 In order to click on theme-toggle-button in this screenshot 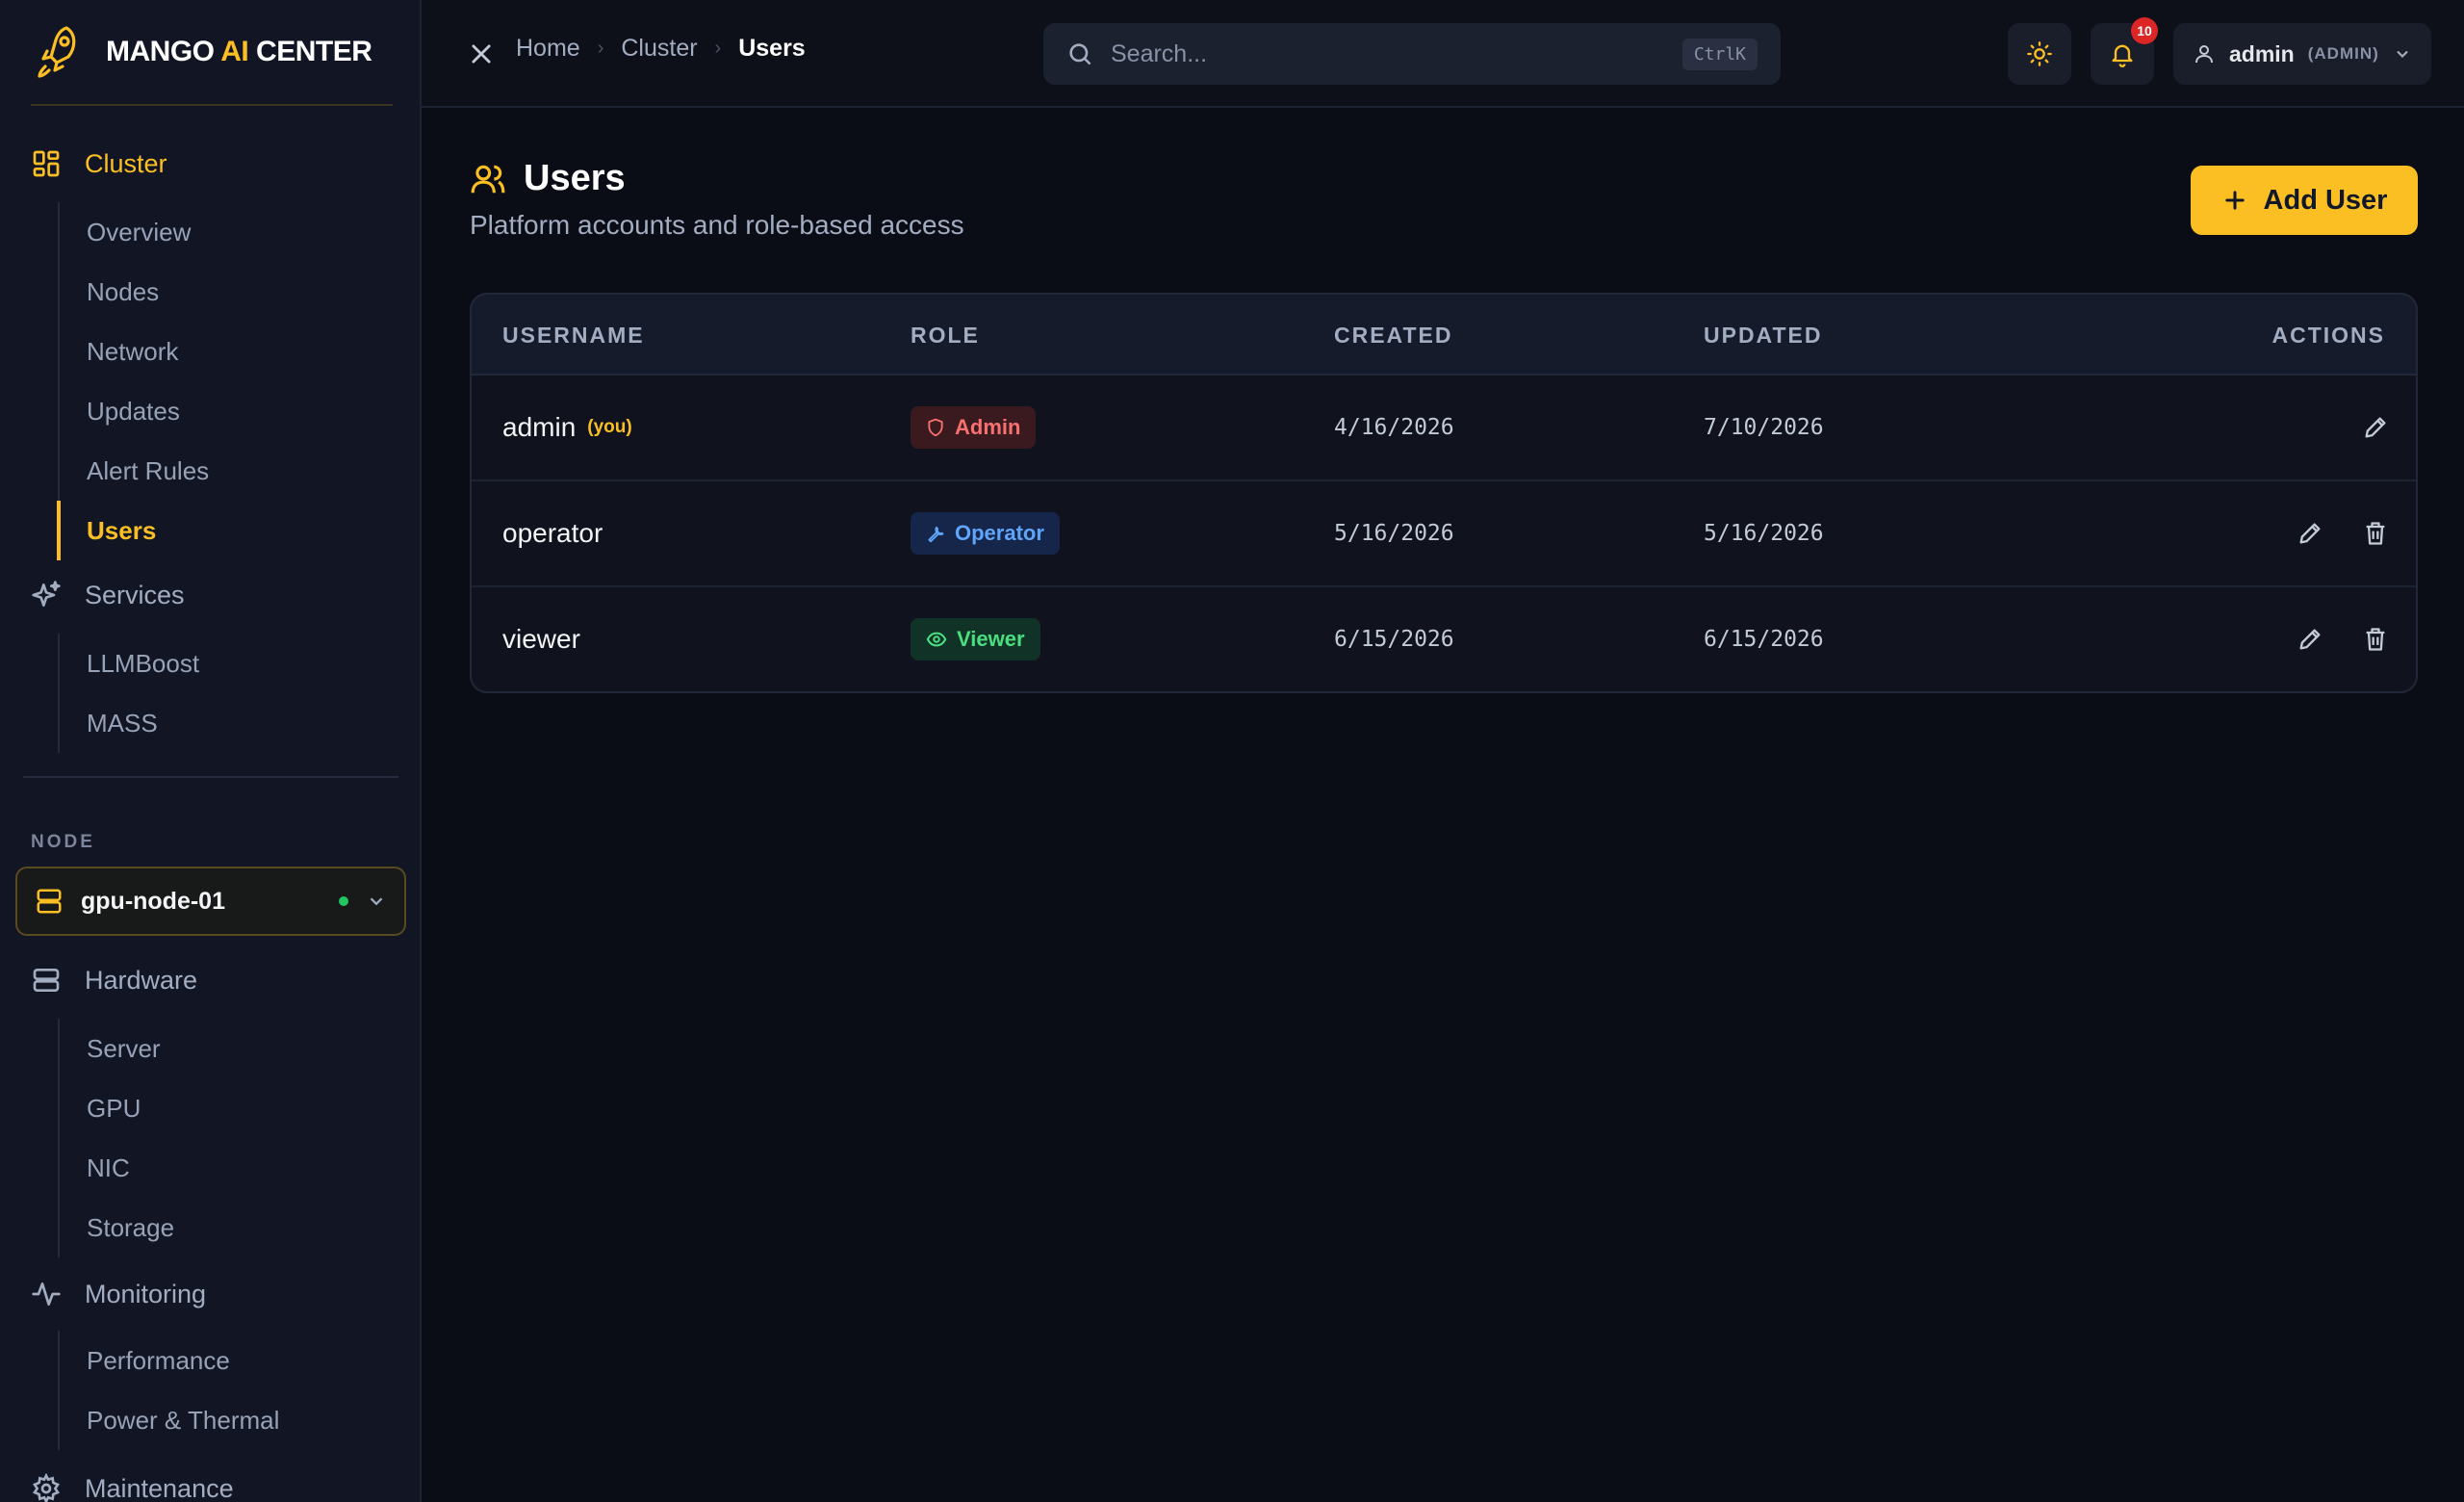, I will do `click(2039, 54)`.